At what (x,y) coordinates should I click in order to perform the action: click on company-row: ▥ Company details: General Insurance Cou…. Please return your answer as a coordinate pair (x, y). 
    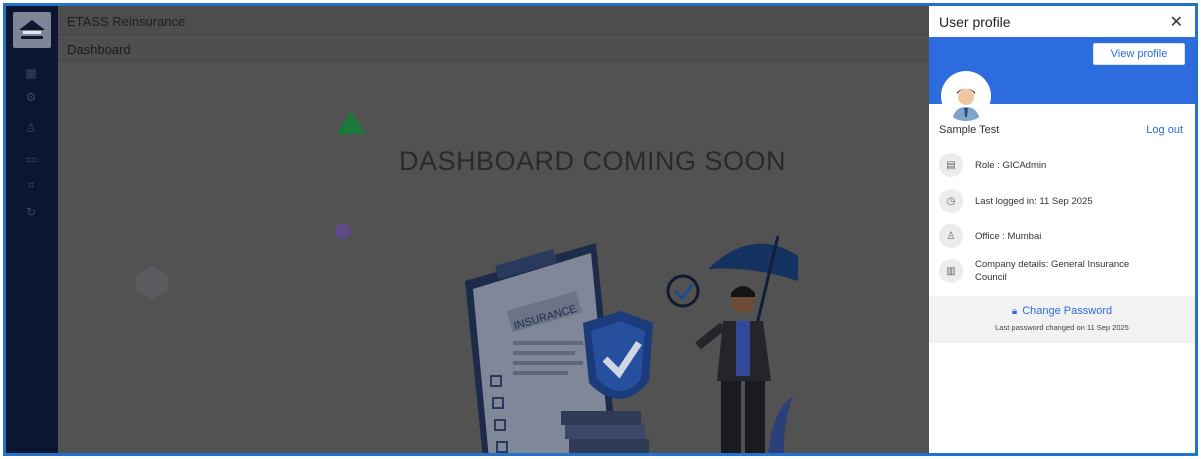
    Looking at the image, I should click on (1047, 271).